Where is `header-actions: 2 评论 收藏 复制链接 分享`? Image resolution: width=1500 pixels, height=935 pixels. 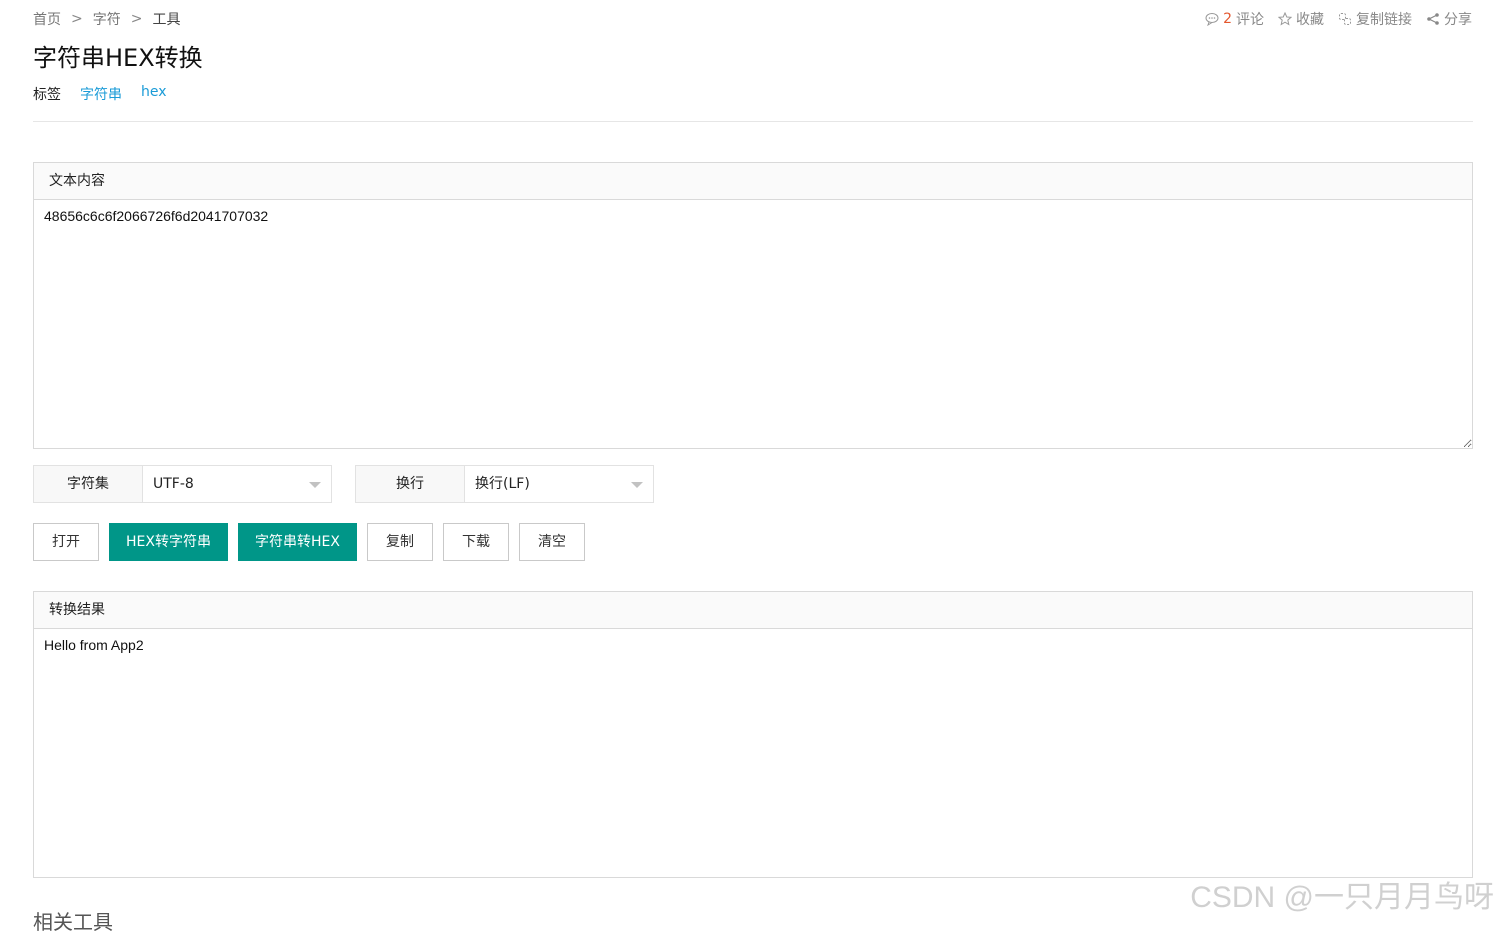
header-actions: 2 评论 收藏 复制链接 分享 is located at coordinates (1338, 19).